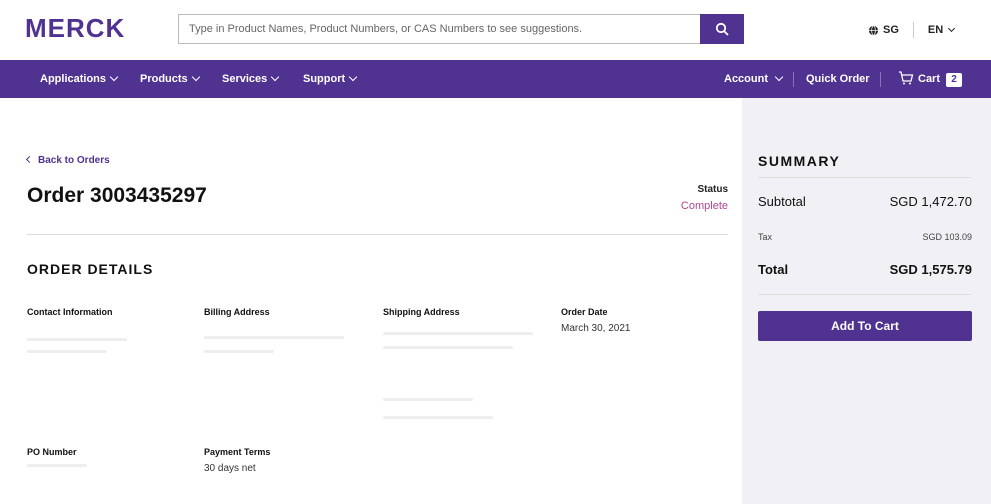 This screenshot has width=991, height=504. What do you see at coordinates (245, 79) in the screenshot?
I see `nav-label: Services` at bounding box center [245, 79].